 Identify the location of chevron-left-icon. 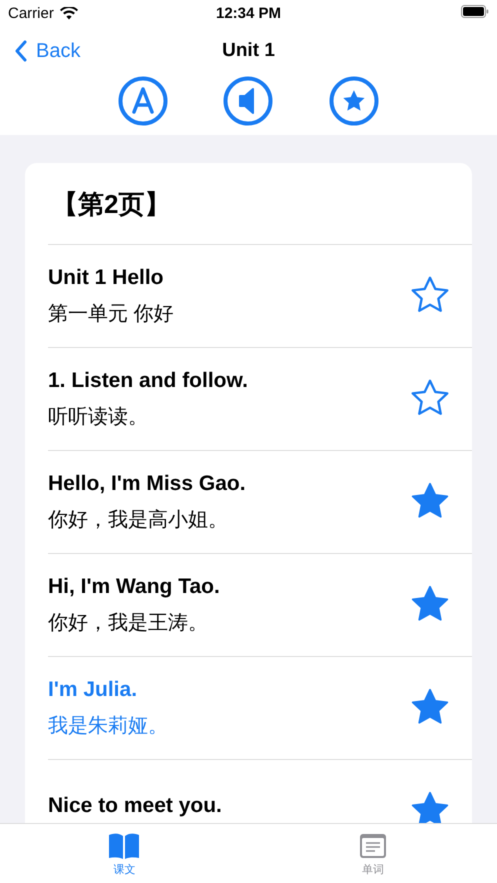
(21, 51).